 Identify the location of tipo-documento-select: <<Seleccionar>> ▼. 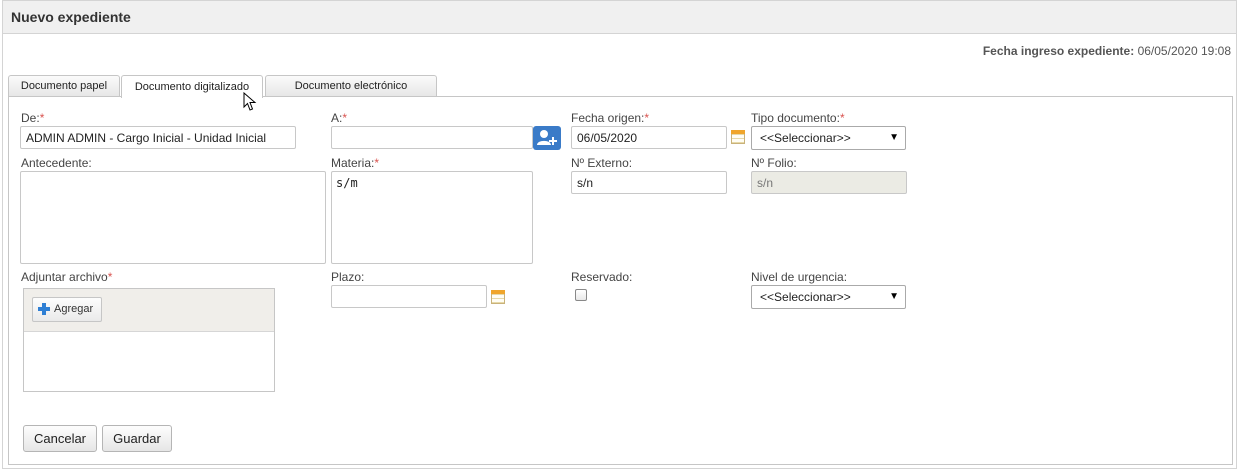
(828, 138).